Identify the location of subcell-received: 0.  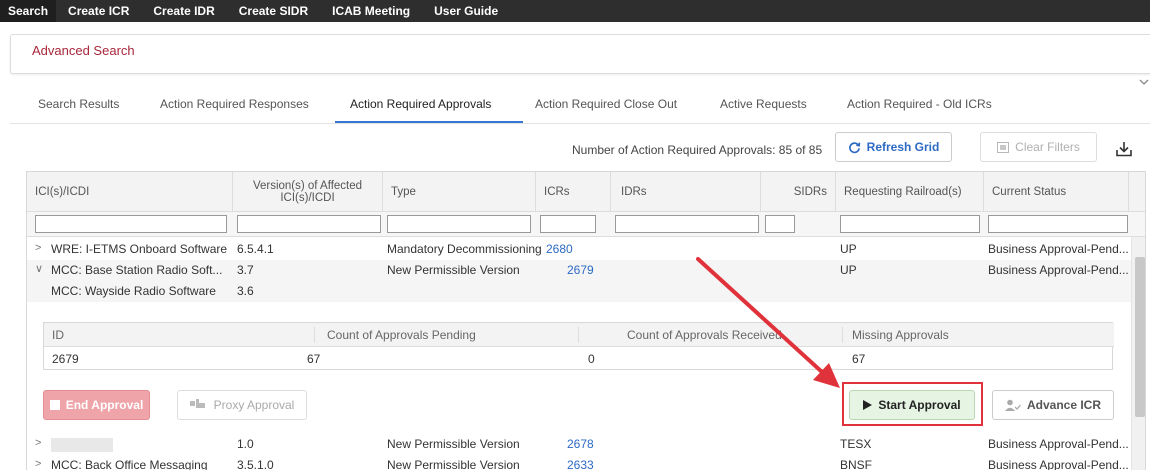
(591, 359).